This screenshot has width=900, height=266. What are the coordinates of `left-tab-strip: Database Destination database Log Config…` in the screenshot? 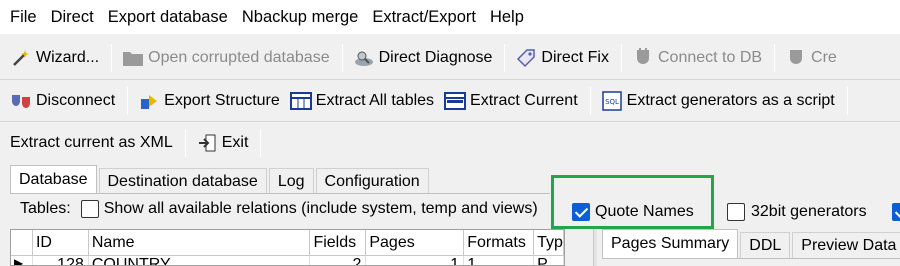 It's located at (220, 179).